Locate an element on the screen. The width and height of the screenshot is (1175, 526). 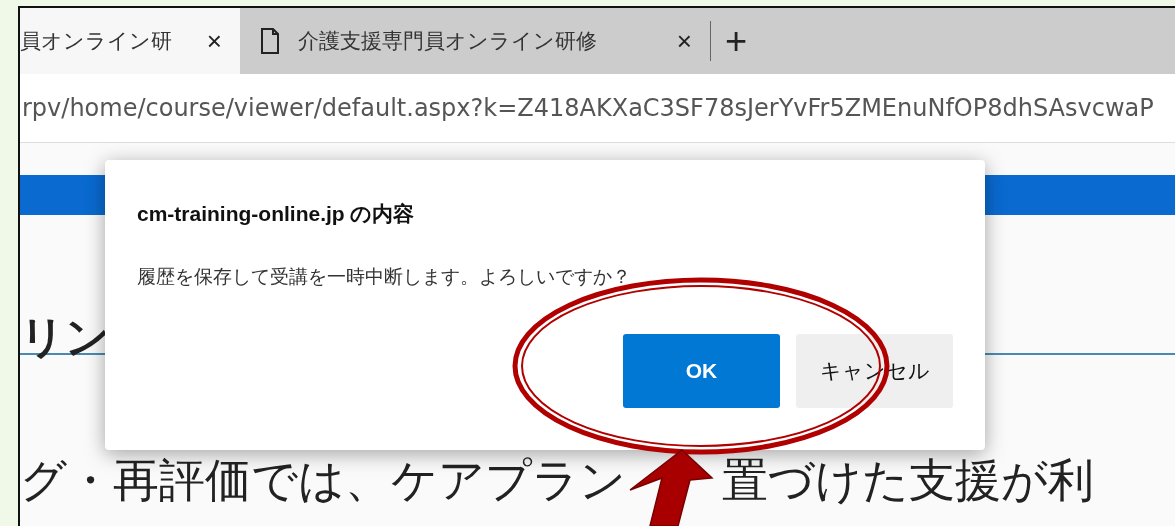
dialog-title: cm-training-online.jp の内容 is located at coordinates (276, 214).